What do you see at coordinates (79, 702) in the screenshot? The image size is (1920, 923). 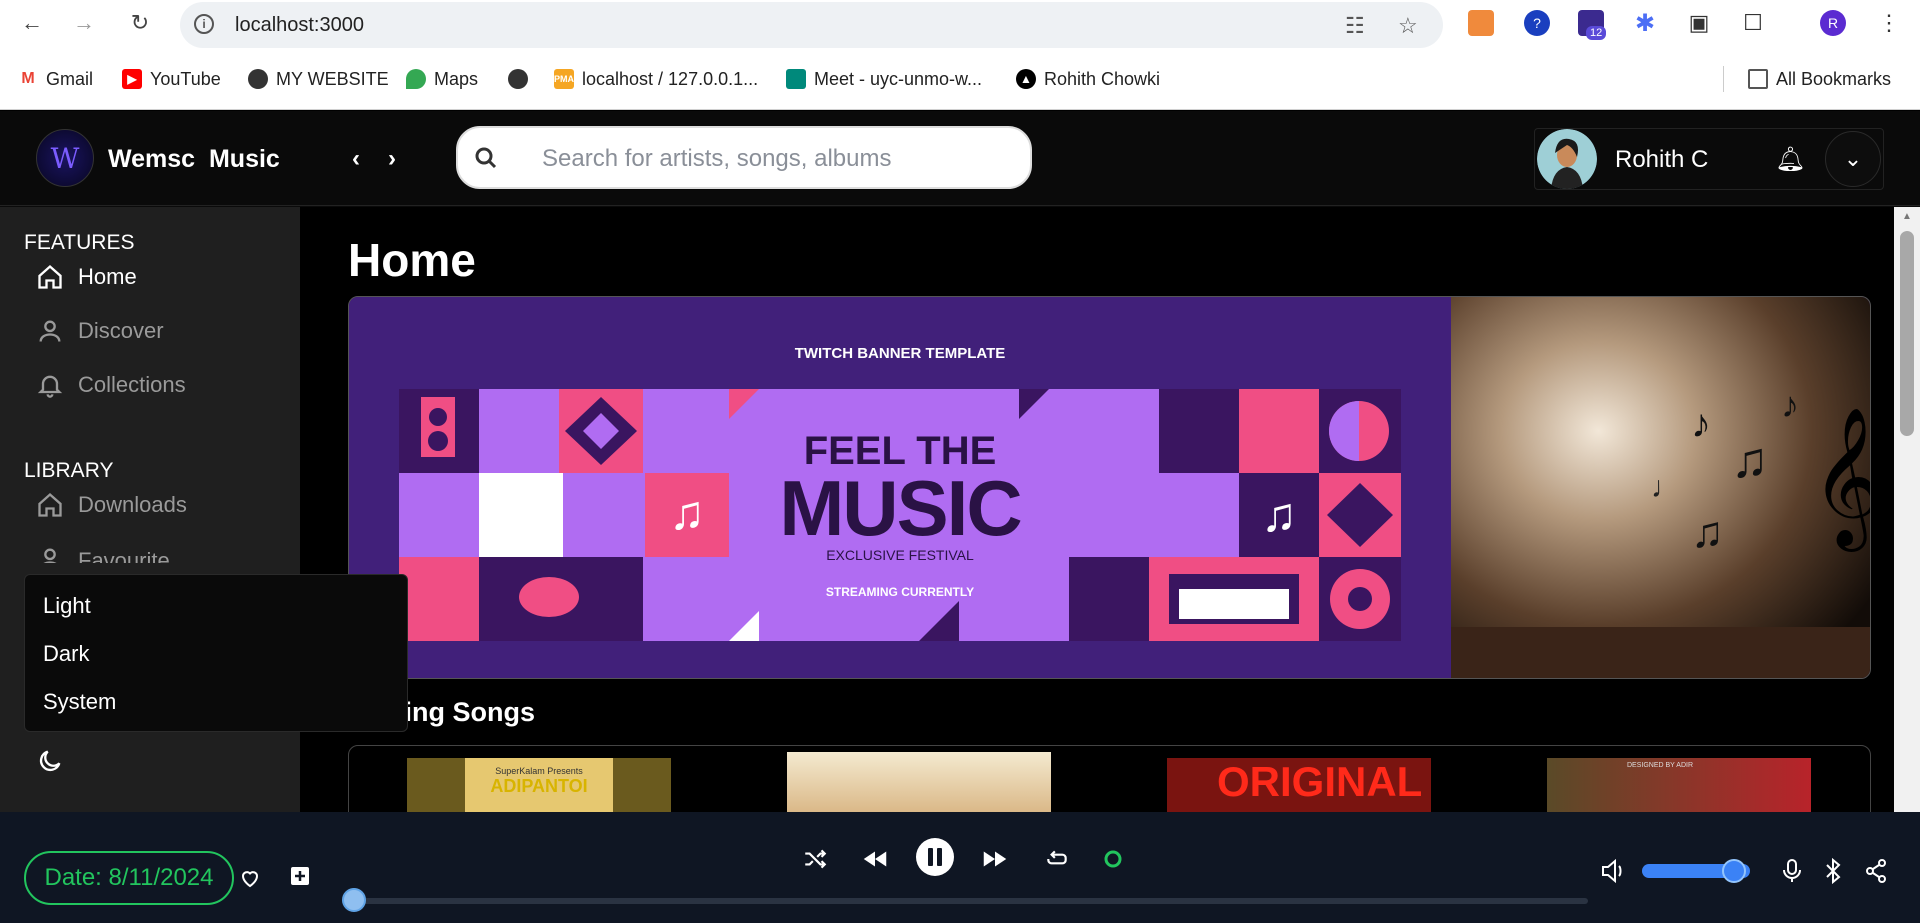 I see `theme-option-system: System` at bounding box center [79, 702].